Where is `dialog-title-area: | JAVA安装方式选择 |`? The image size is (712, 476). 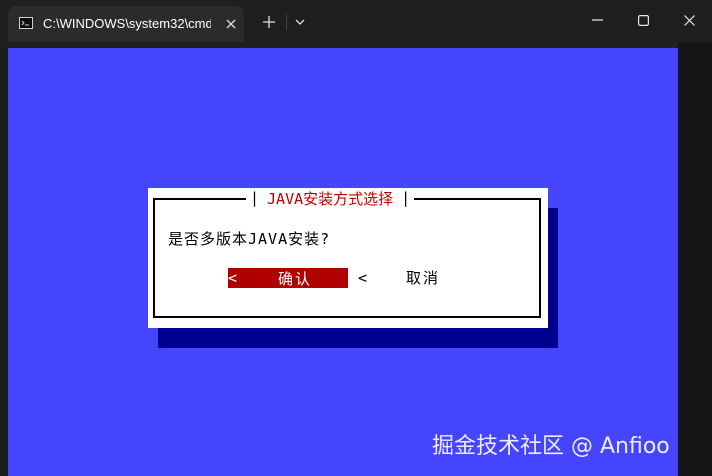 dialog-title-area: | JAVA安装方式选择 | is located at coordinates (330, 198).